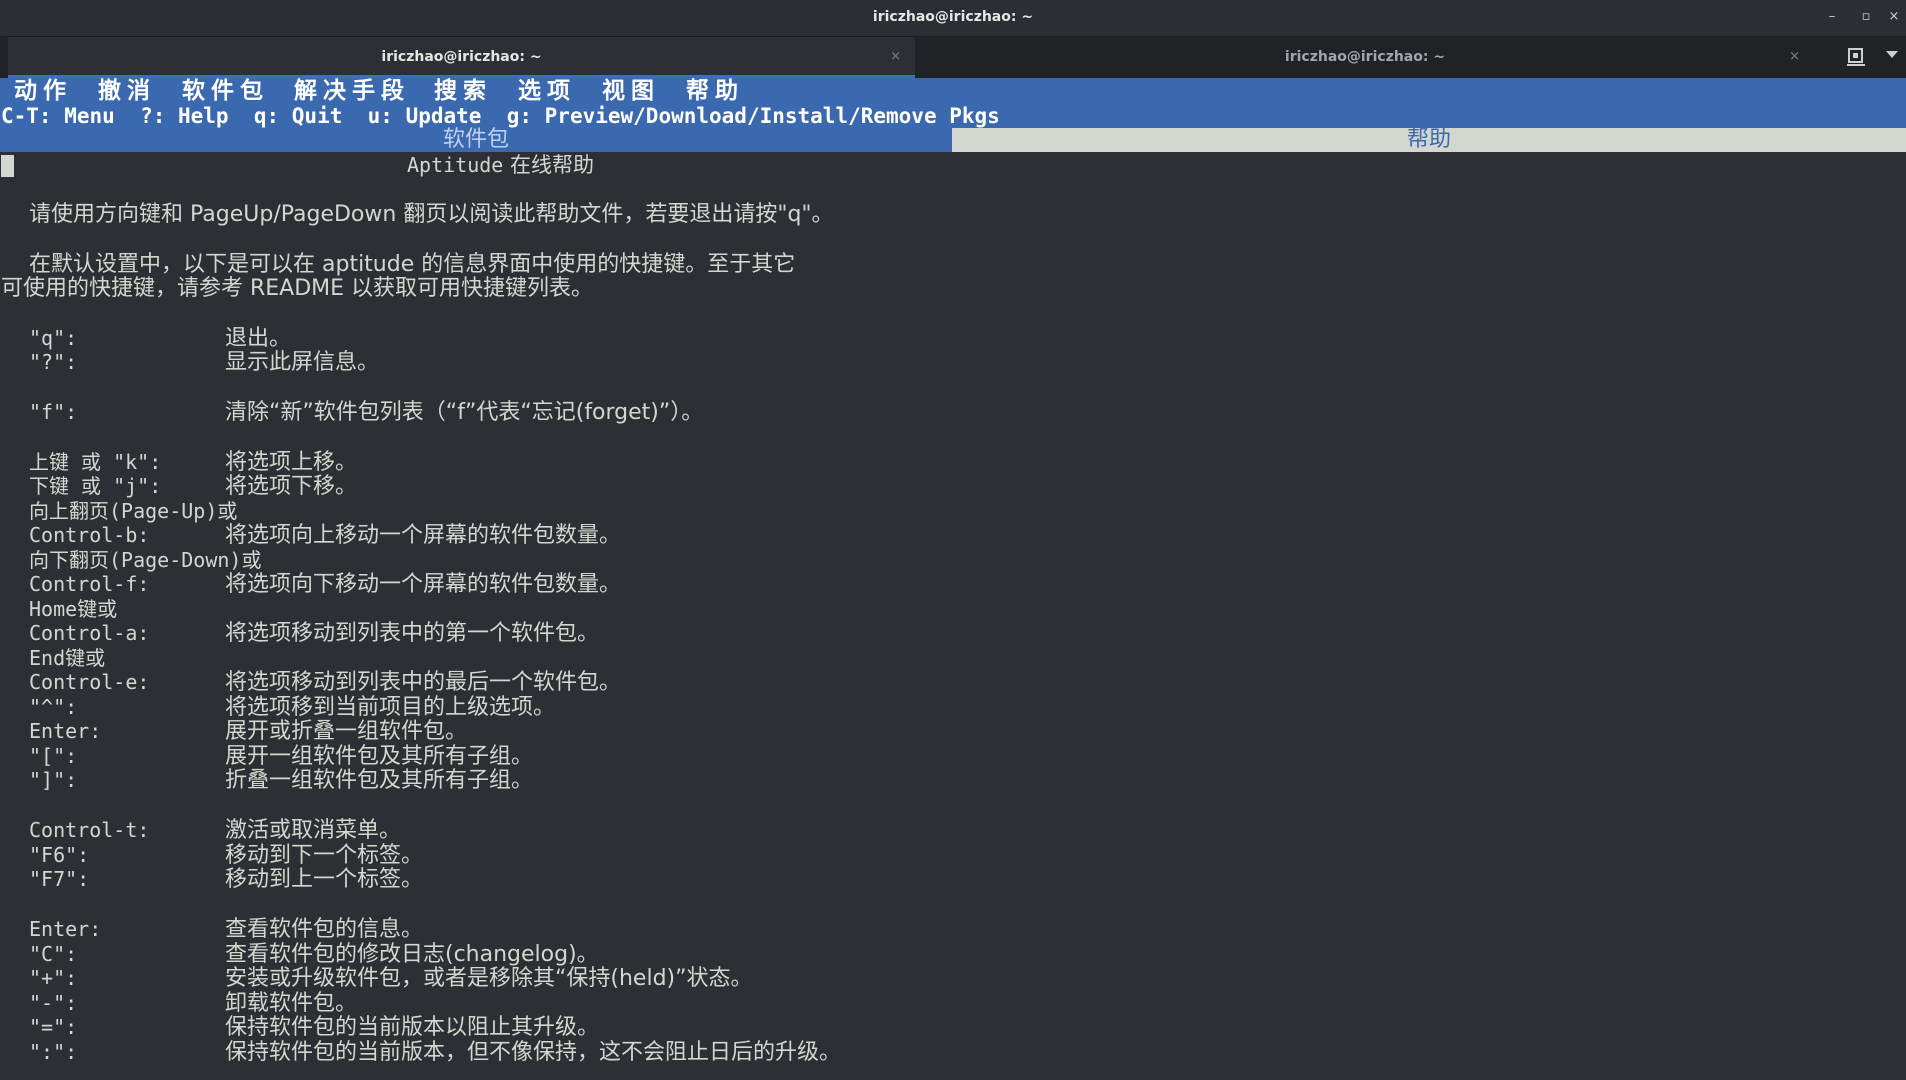 The height and width of the screenshot is (1080, 1906). What do you see at coordinates (53, 780) in the screenshot?
I see `shortcut-key: "]":` at bounding box center [53, 780].